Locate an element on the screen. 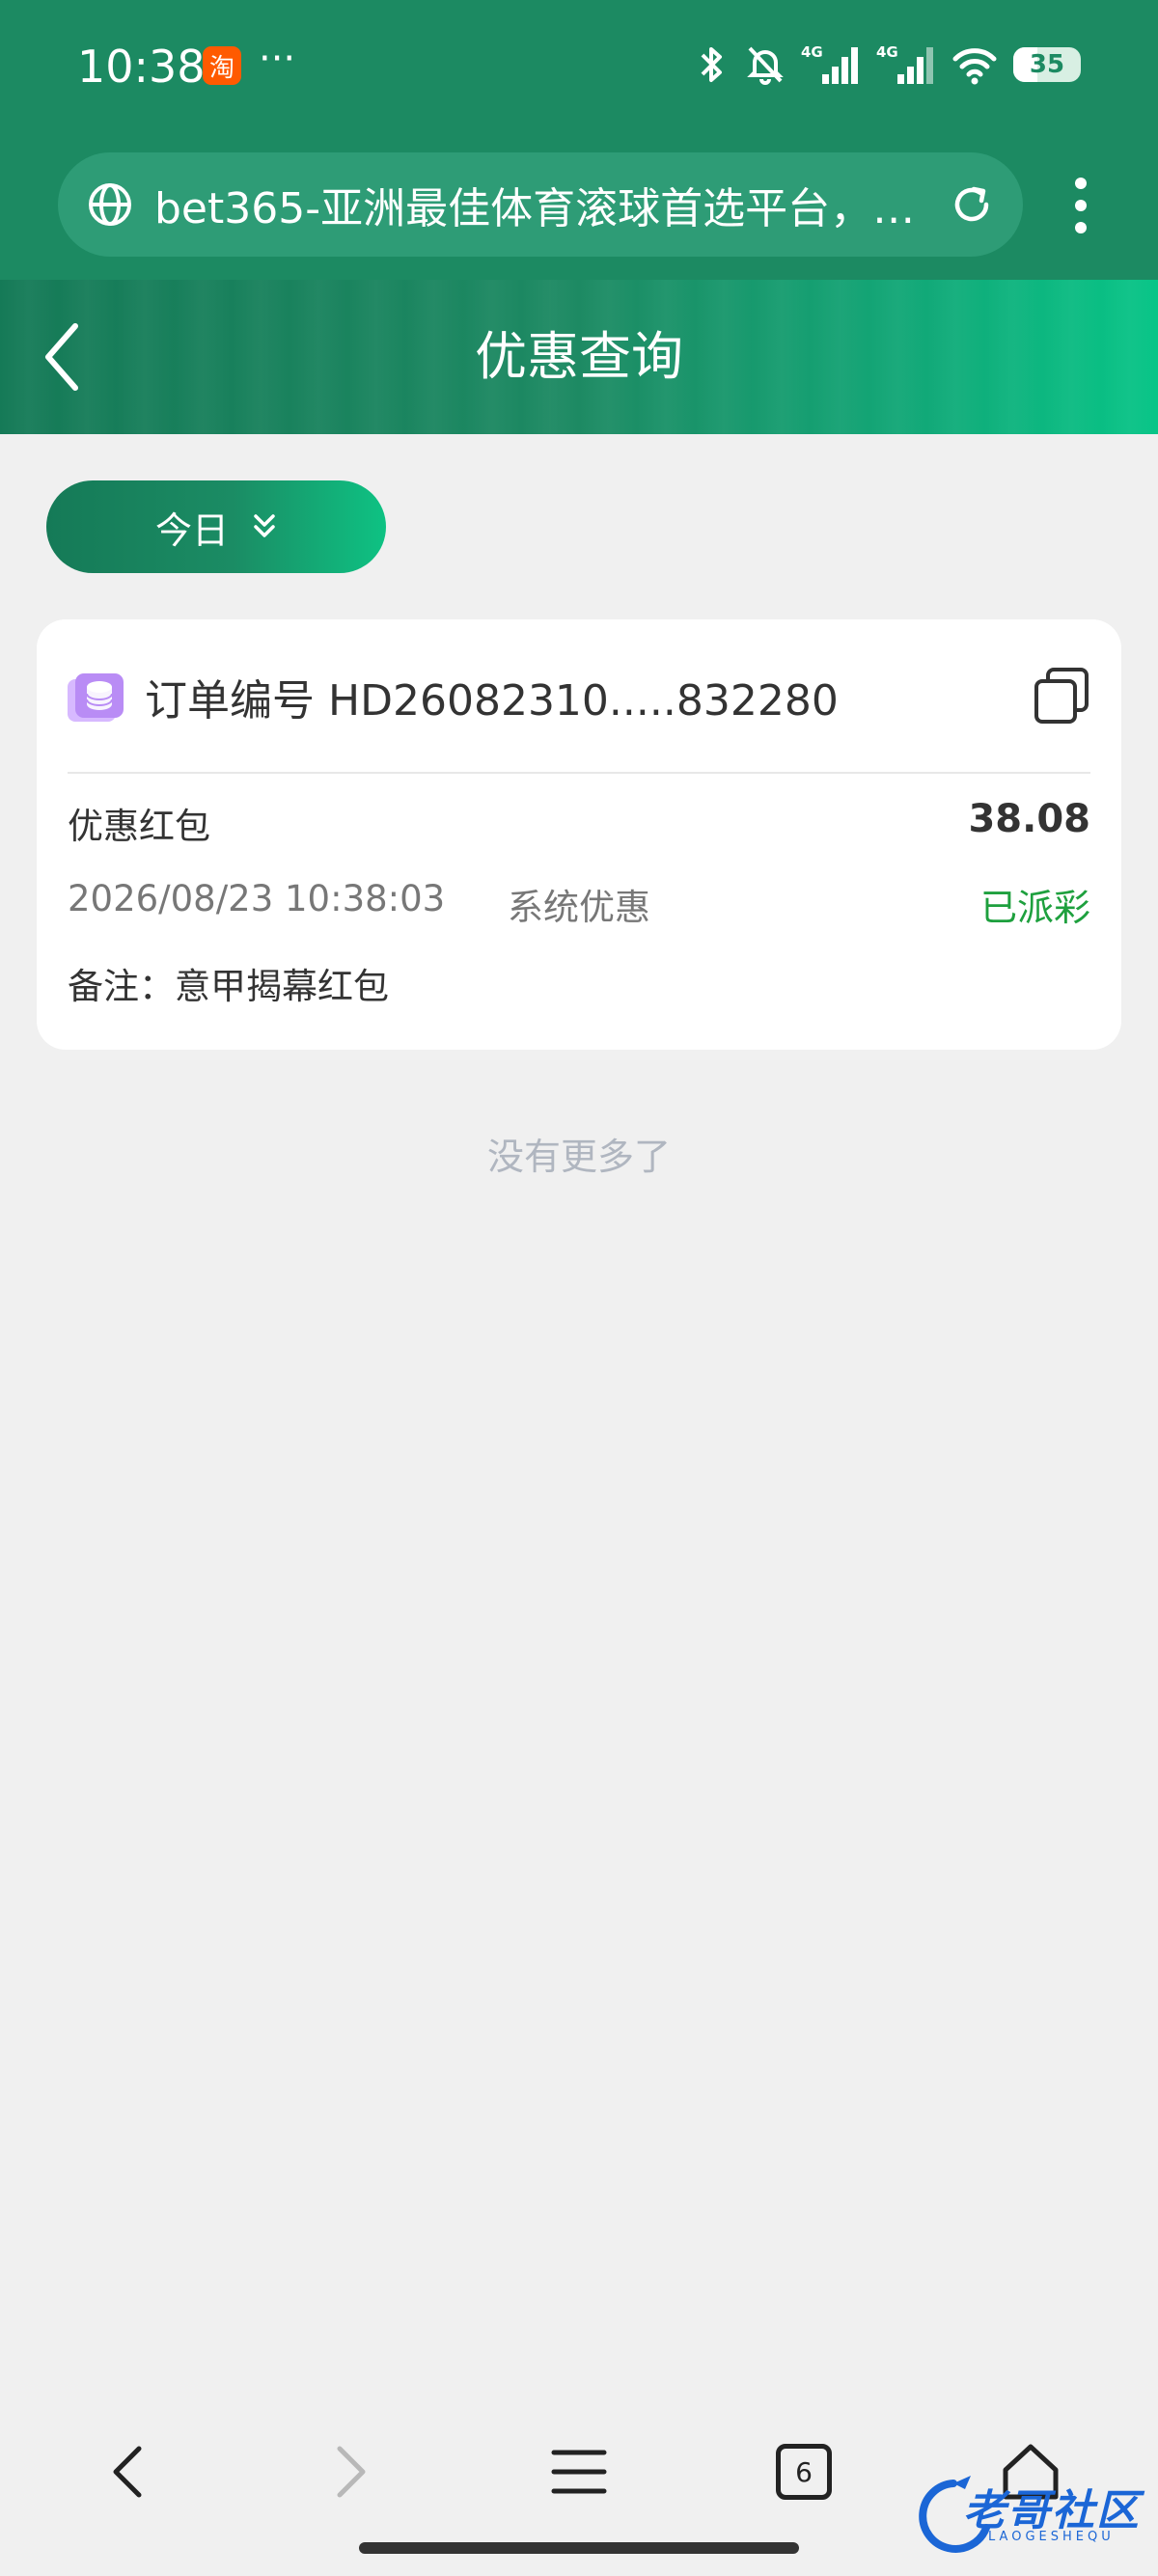 The image size is (1158, 2576). nav-forward-button is located at coordinates (351, 2471).